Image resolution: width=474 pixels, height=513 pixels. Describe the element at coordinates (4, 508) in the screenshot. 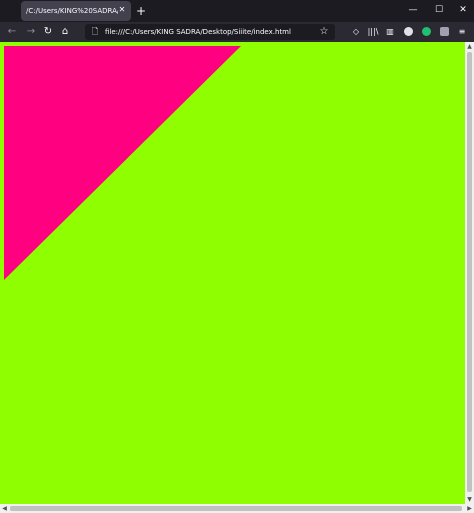

I see `scroll-left-icon: ◀` at that location.